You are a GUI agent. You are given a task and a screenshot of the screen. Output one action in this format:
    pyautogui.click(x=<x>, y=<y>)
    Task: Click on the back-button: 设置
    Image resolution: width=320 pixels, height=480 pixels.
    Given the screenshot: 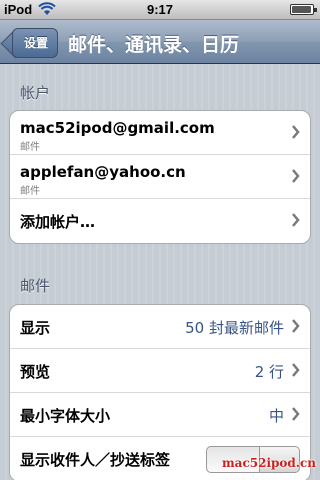 What is the action you would take?
    pyautogui.click(x=35, y=43)
    